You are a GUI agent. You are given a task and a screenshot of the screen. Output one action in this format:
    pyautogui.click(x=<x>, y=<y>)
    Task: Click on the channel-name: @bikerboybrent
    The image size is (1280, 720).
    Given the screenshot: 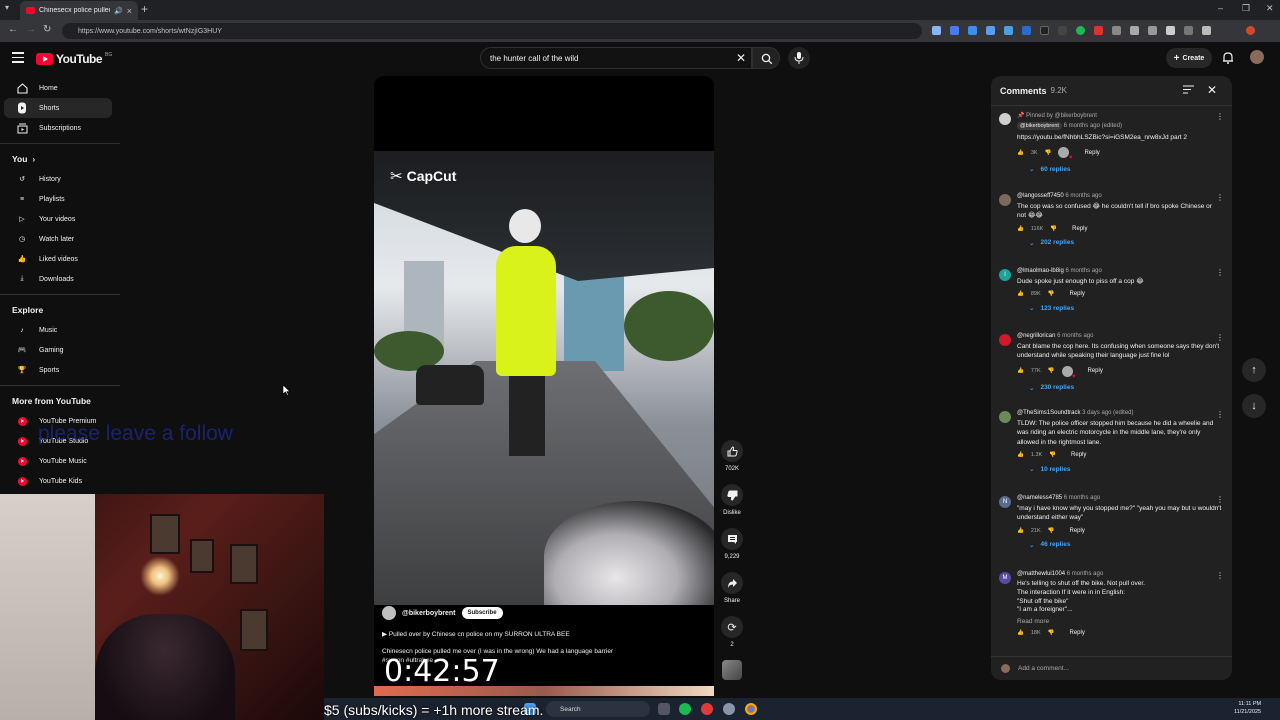 What is the action you would take?
    pyautogui.click(x=429, y=613)
    